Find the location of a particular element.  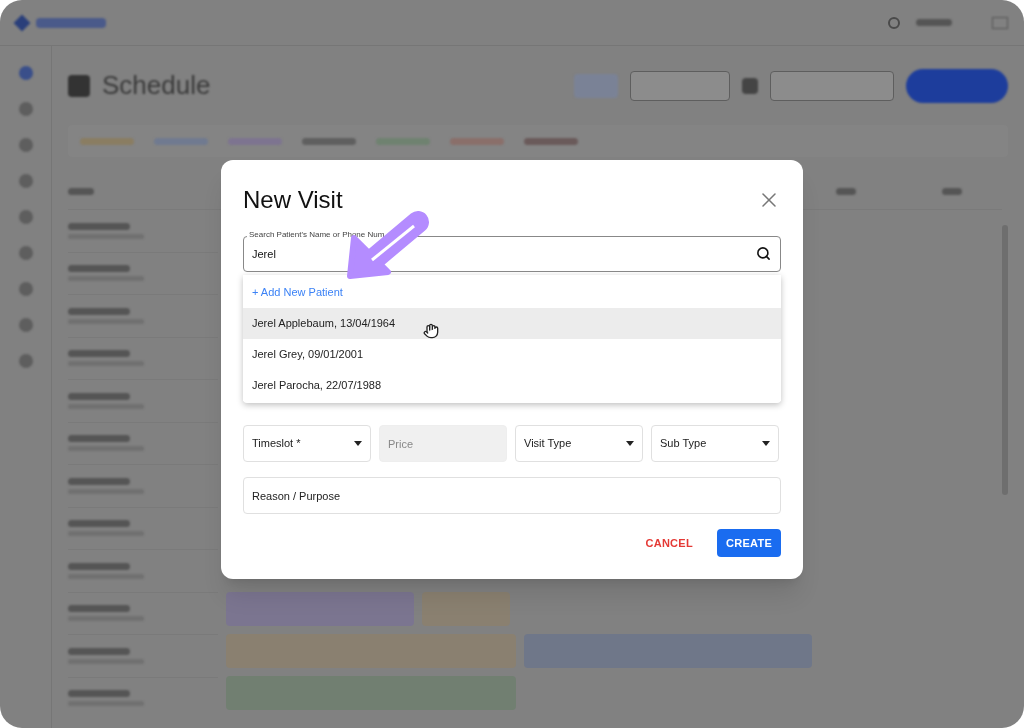

create-button: CREATE is located at coordinates (748, 543).